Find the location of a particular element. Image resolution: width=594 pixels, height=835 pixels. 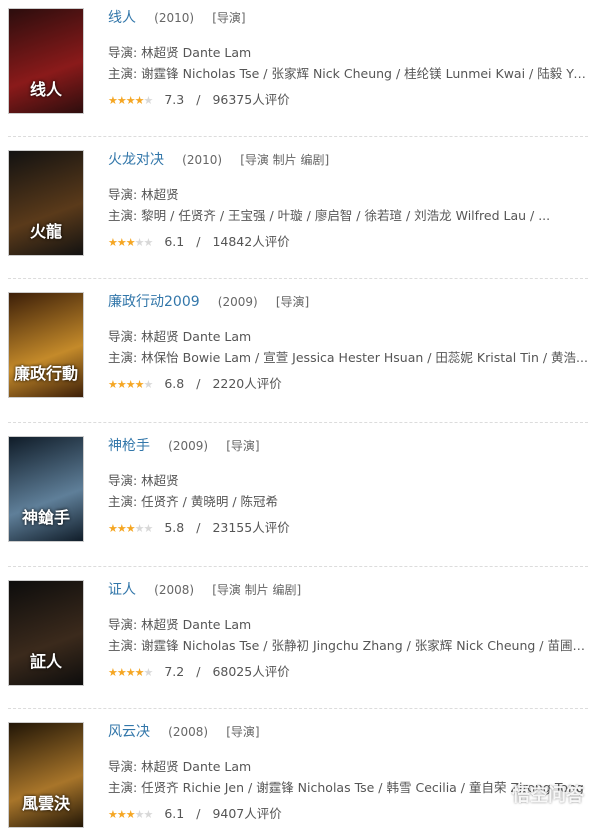

title-row: 火龙对决 (2010) [导演 制片 编剧] is located at coordinates (348, 160).